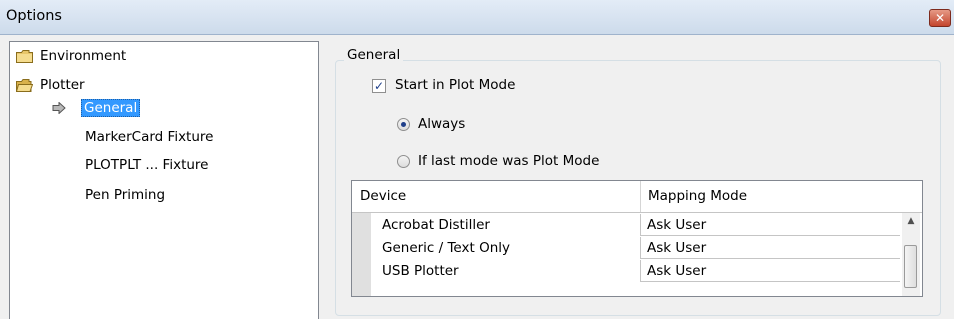 This screenshot has height=319, width=954. I want to click on vertical-scrollbar: ▲, so click(911, 254).